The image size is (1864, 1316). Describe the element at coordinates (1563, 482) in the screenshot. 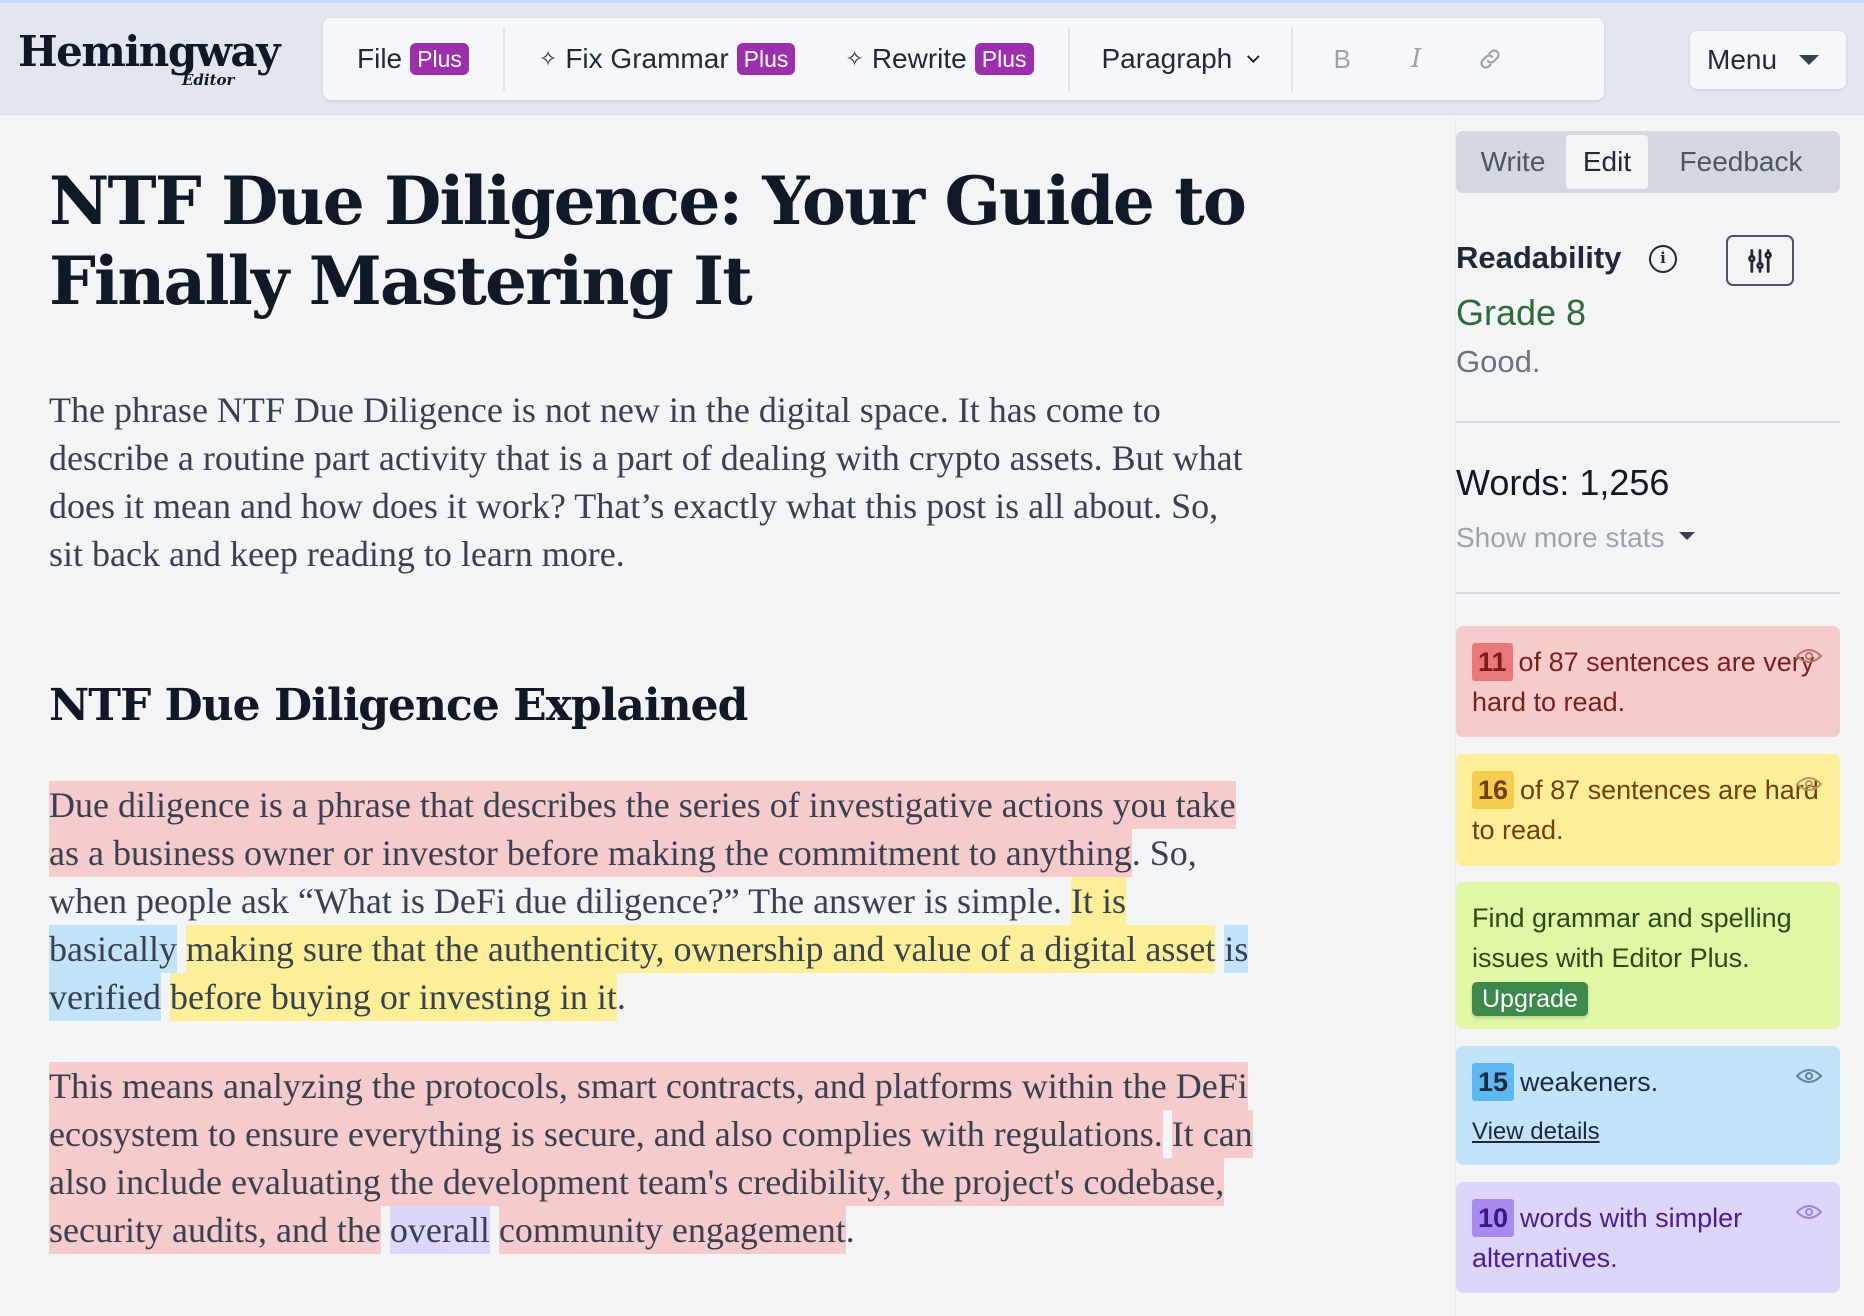

I see `word-count: Words: 1,256` at that location.